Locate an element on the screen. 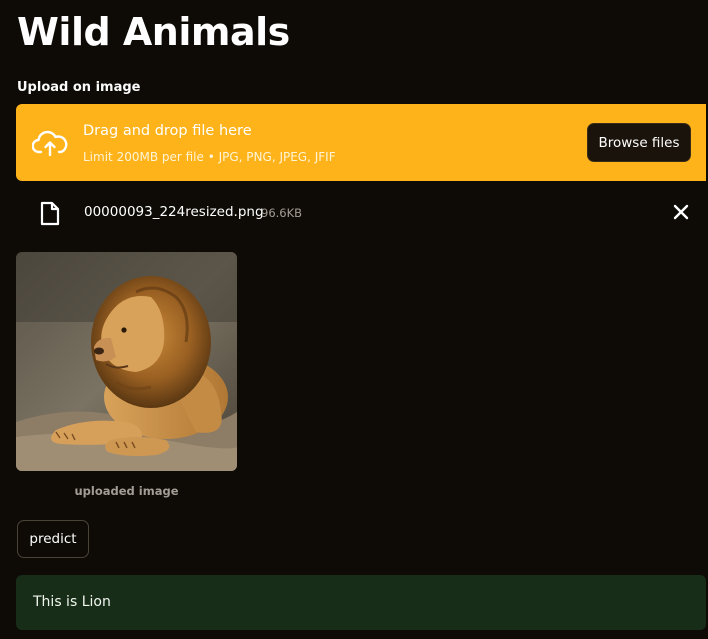 This screenshot has height=639, width=708. upload-label: Upload on image is located at coordinates (79, 87).